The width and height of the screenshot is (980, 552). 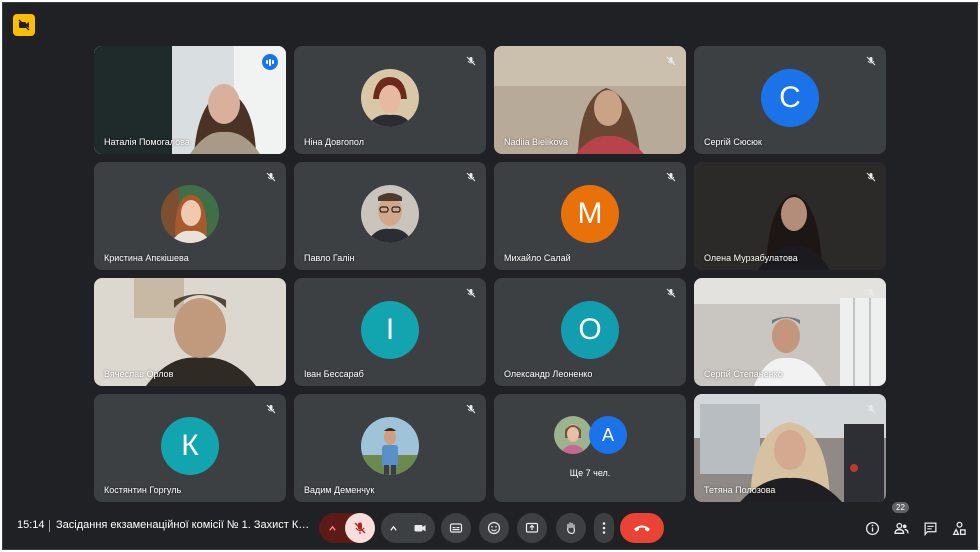 I want to click on emoji-icon, so click(x=494, y=528).